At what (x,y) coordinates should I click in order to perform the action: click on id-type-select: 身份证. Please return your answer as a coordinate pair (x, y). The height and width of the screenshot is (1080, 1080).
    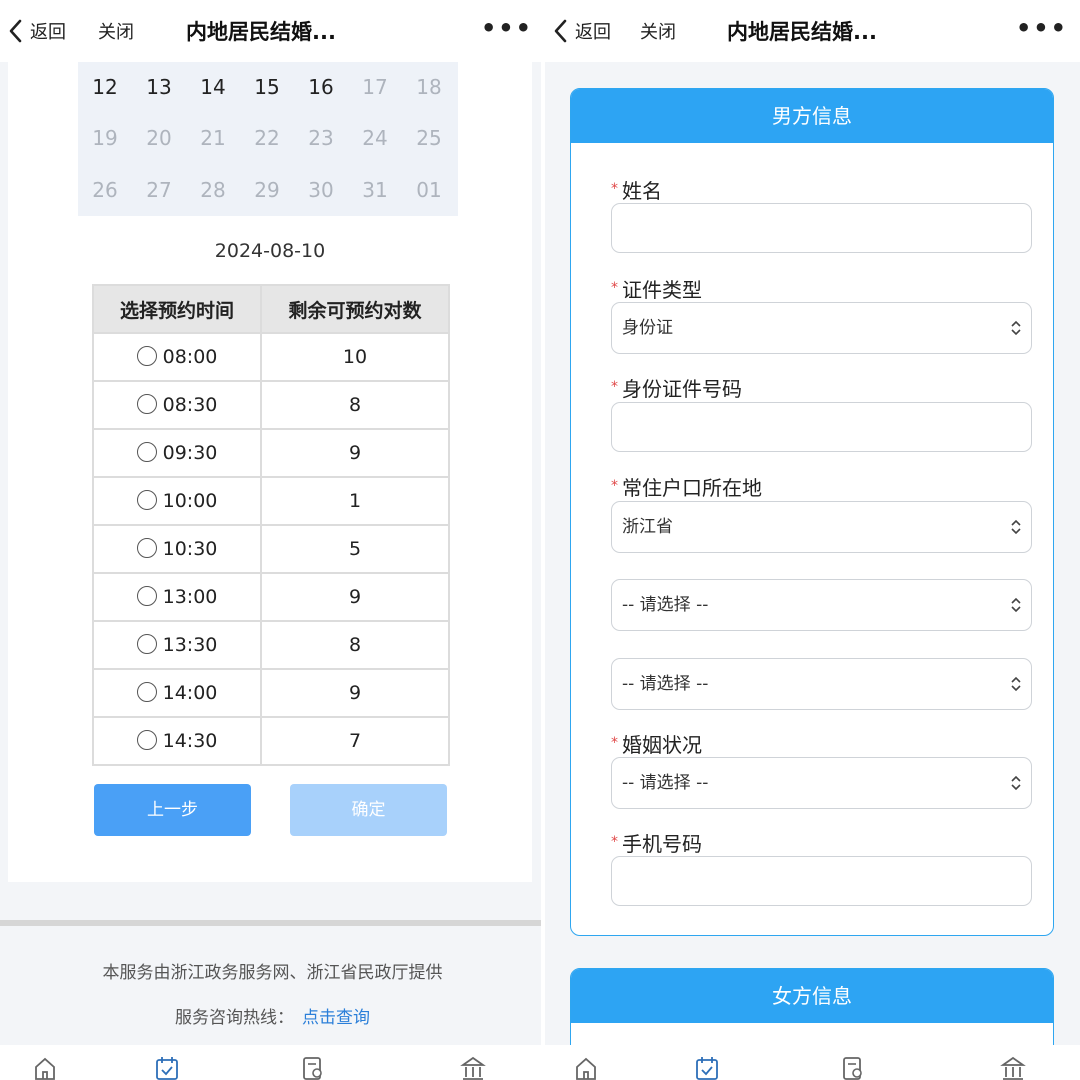
    Looking at the image, I should click on (821, 328).